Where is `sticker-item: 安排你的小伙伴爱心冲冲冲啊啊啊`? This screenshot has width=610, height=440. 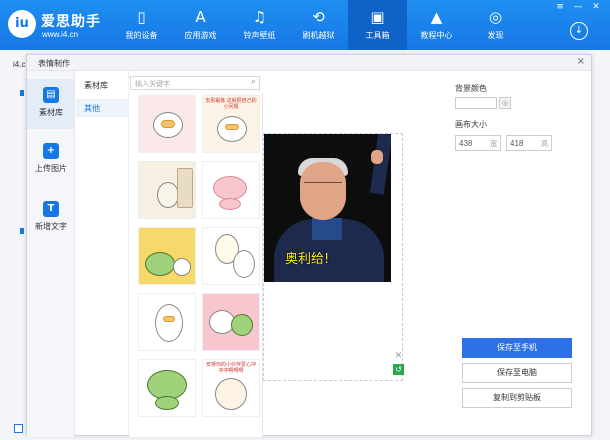
sticker-item: 安排你的小伙伴爱心冲冲冲啊啊啊 is located at coordinates (231, 388).